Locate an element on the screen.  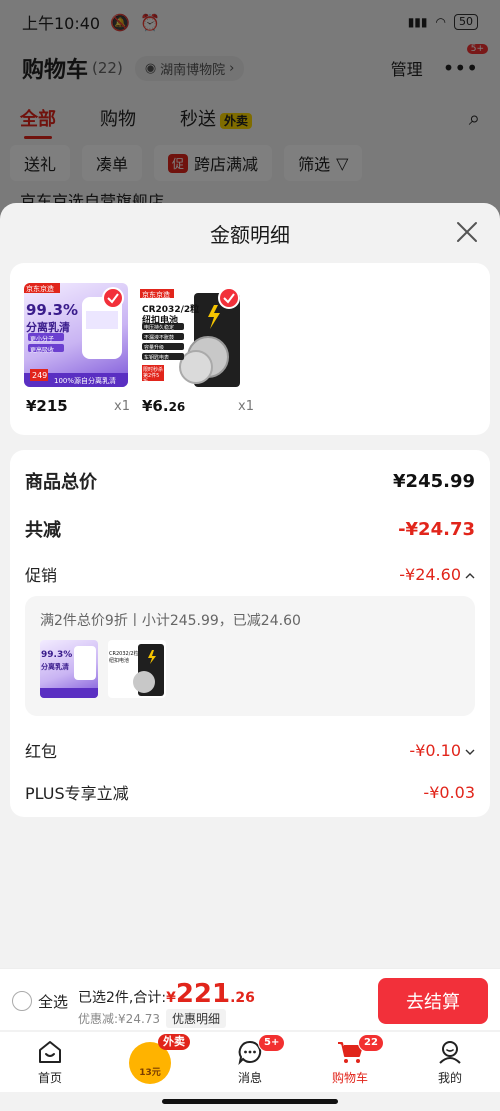
nav-me-label: 我的 is located at coordinates (449, 1078).